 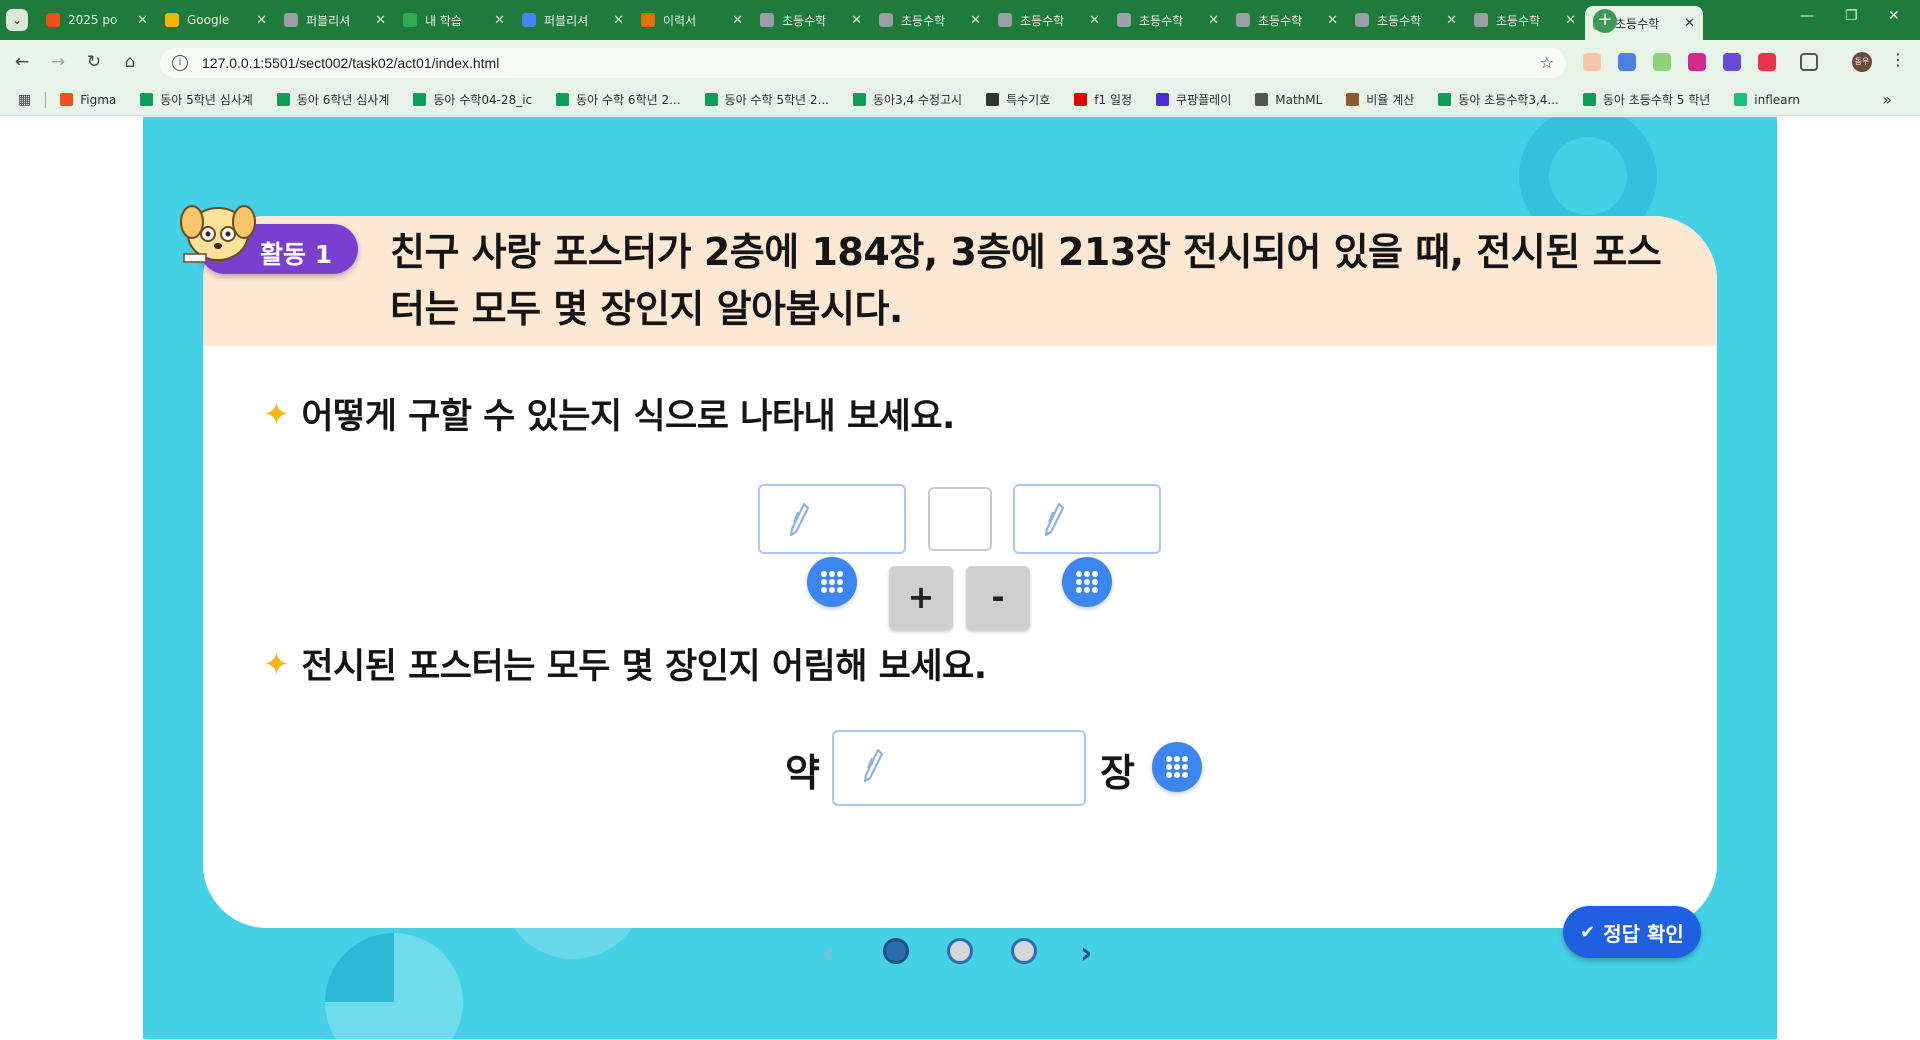 I want to click on bookmark-item: 동아 5학년 심사계, so click(x=196, y=99).